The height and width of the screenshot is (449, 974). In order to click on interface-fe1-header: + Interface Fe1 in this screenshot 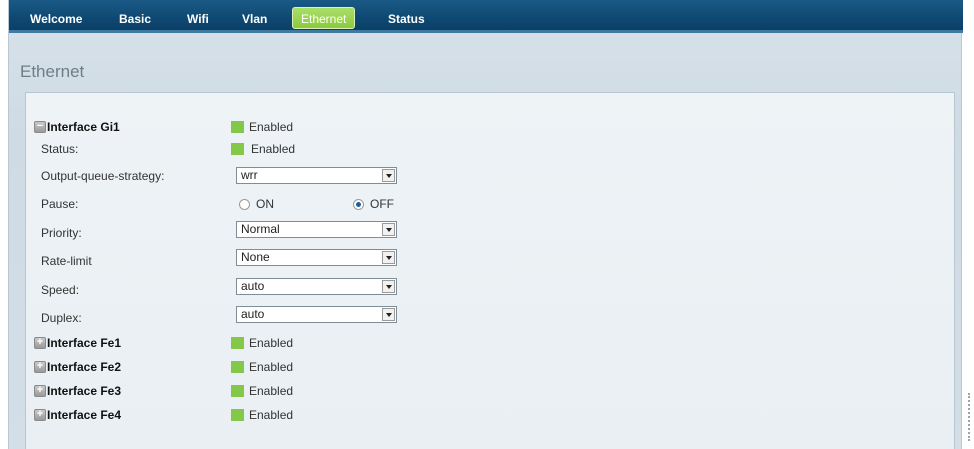, I will do `click(77, 343)`.